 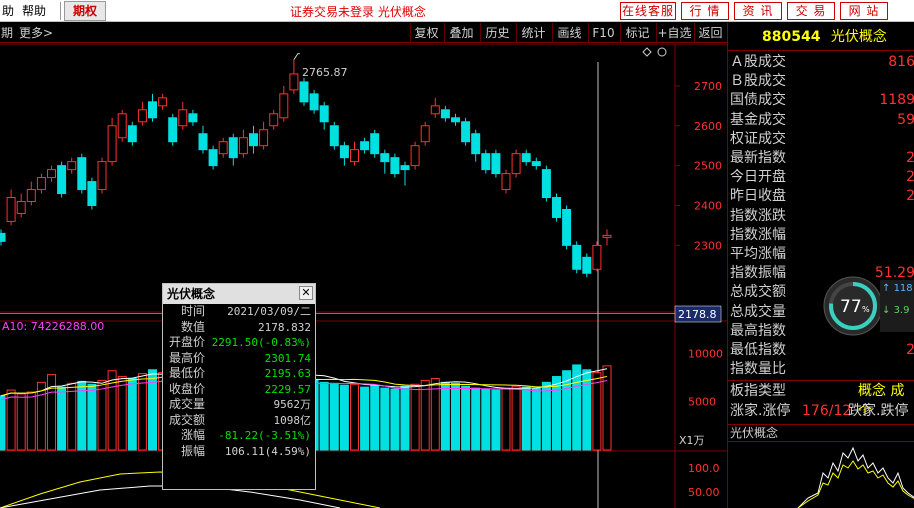 What do you see at coordinates (497, 33) in the screenshot?
I see `history-button: 历史` at bounding box center [497, 33].